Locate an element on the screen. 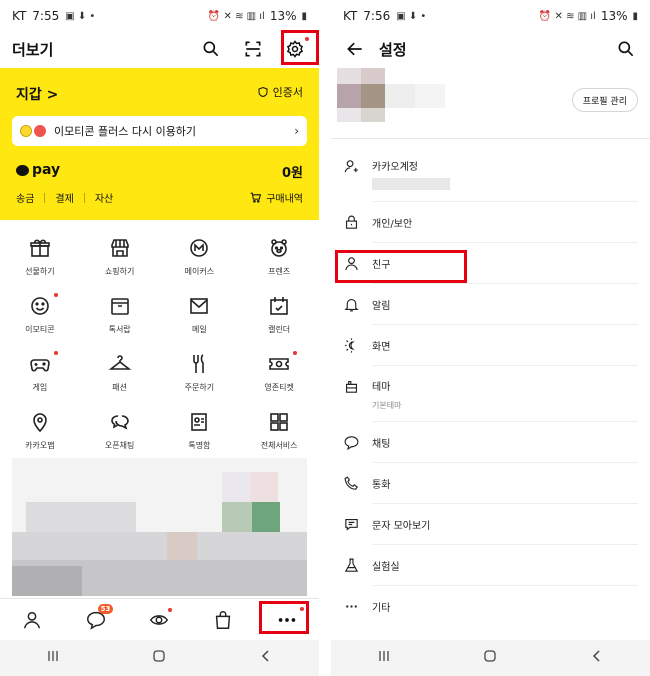 The height and width of the screenshot is (676, 650). kakaopay-logo: pay is located at coordinates (38, 170).